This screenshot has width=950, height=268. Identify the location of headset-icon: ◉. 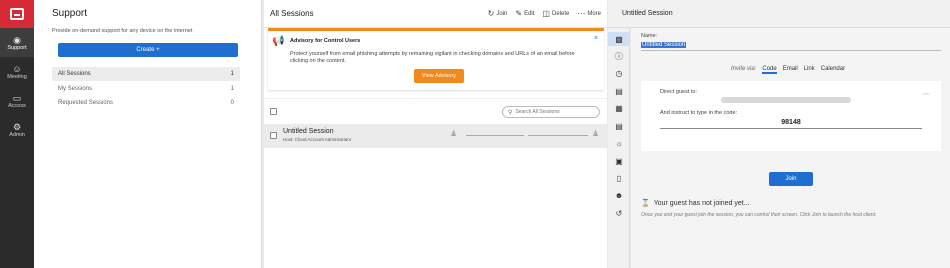
(17, 39).